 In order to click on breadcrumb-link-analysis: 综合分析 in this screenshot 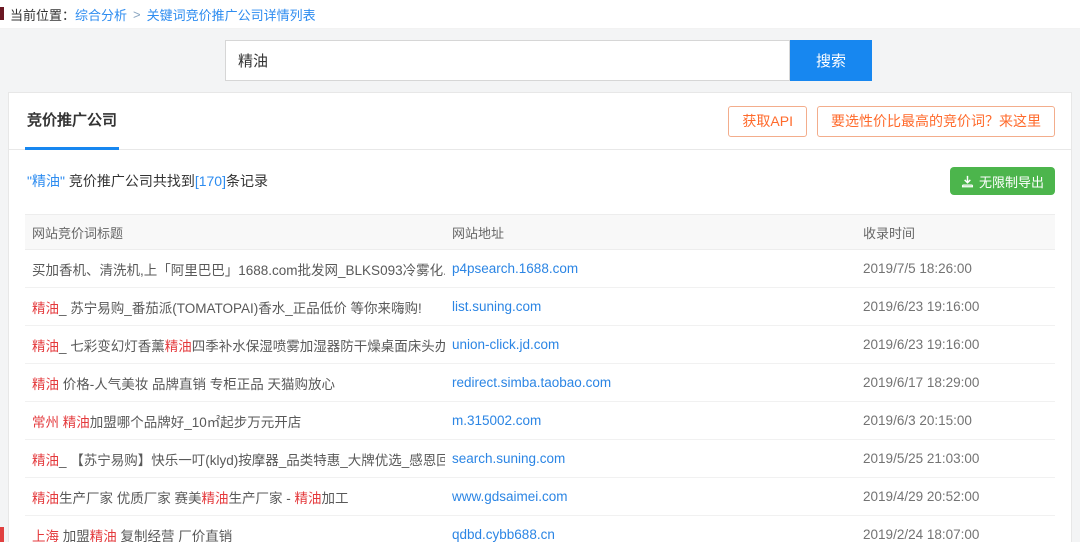, I will do `click(101, 14)`.